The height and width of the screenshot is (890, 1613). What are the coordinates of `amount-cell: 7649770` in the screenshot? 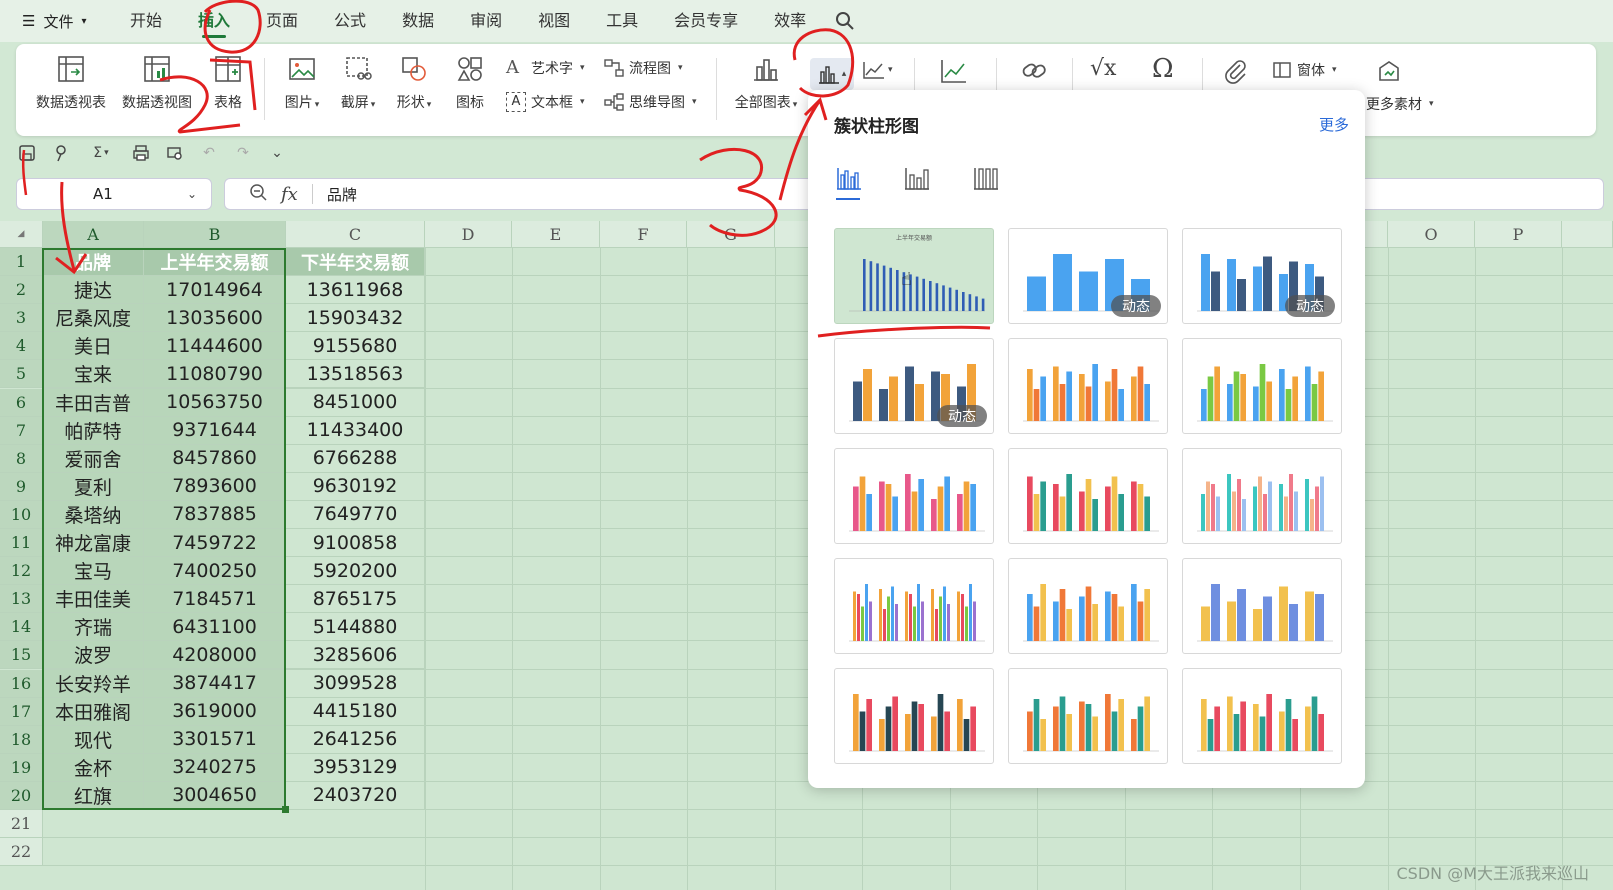 It's located at (355, 514).